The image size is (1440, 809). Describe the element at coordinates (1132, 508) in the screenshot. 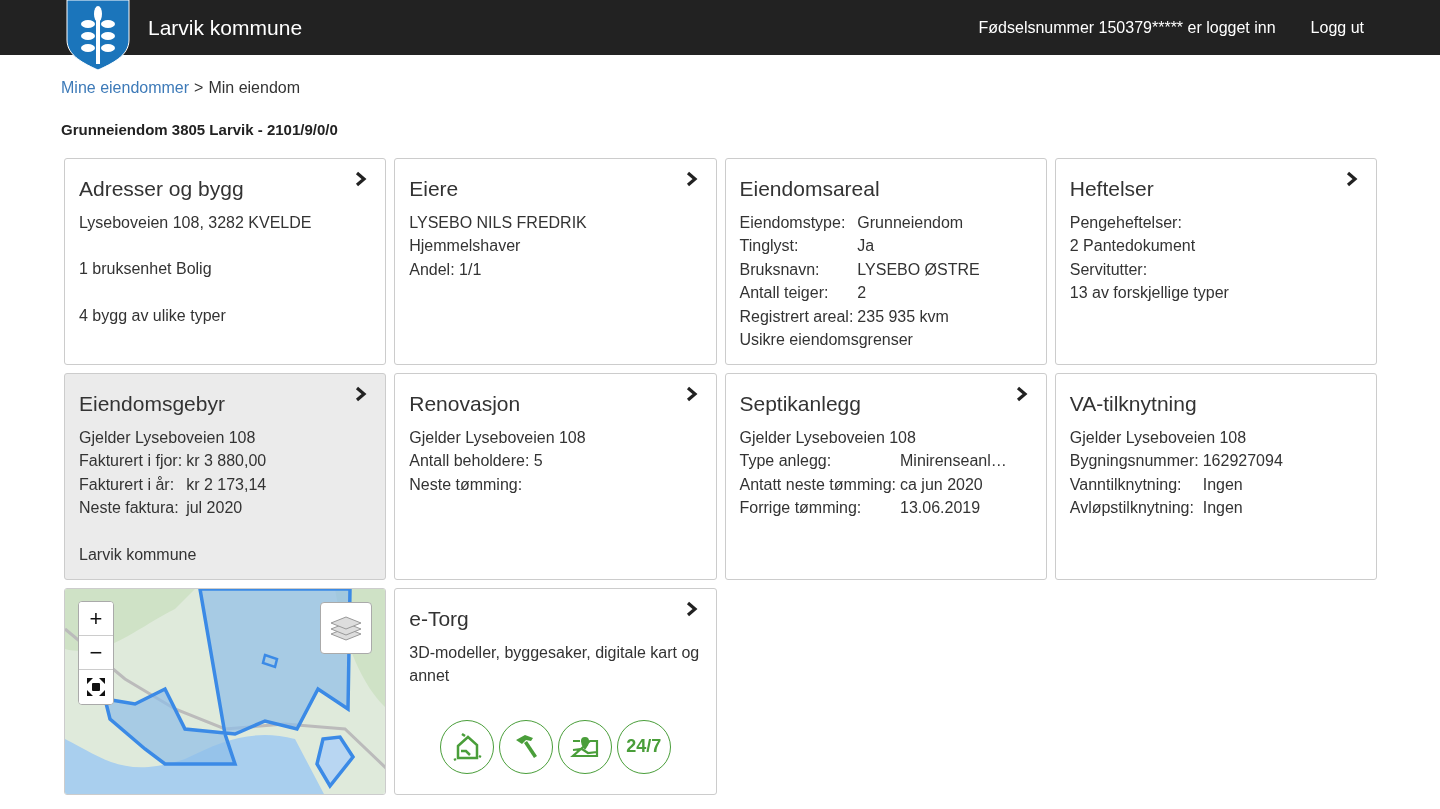

I see `field-label: Avløpstilknytning:` at that location.